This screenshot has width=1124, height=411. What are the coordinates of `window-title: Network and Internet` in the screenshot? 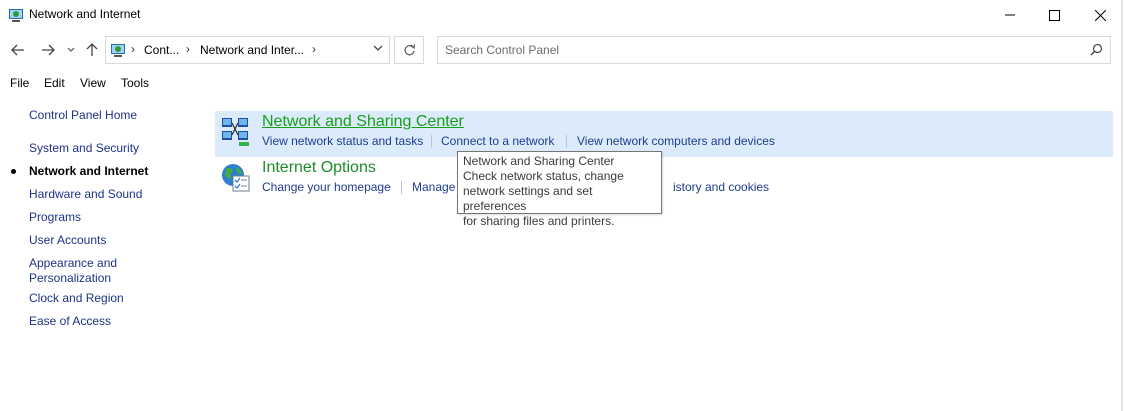 It's located at (85, 14).